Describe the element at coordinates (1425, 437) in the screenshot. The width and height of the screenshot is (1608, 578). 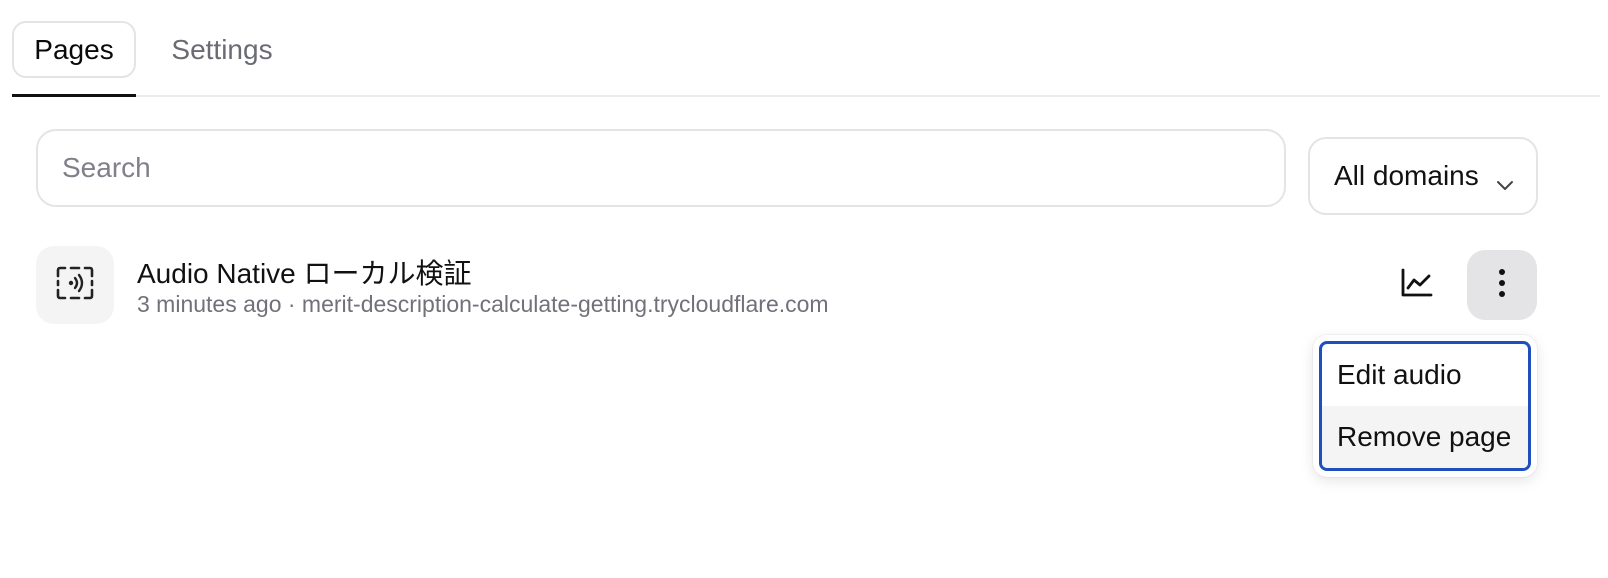
I see `menu-item-remove-page: Remove page` at that location.